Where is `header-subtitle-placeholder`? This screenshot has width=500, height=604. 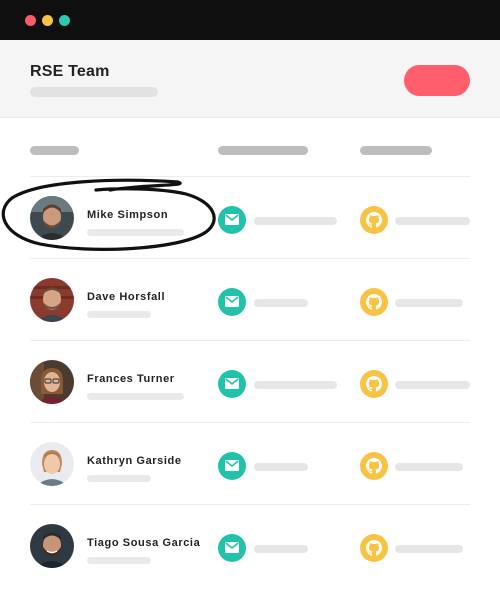
header-subtitle-placeholder is located at coordinates (94, 92).